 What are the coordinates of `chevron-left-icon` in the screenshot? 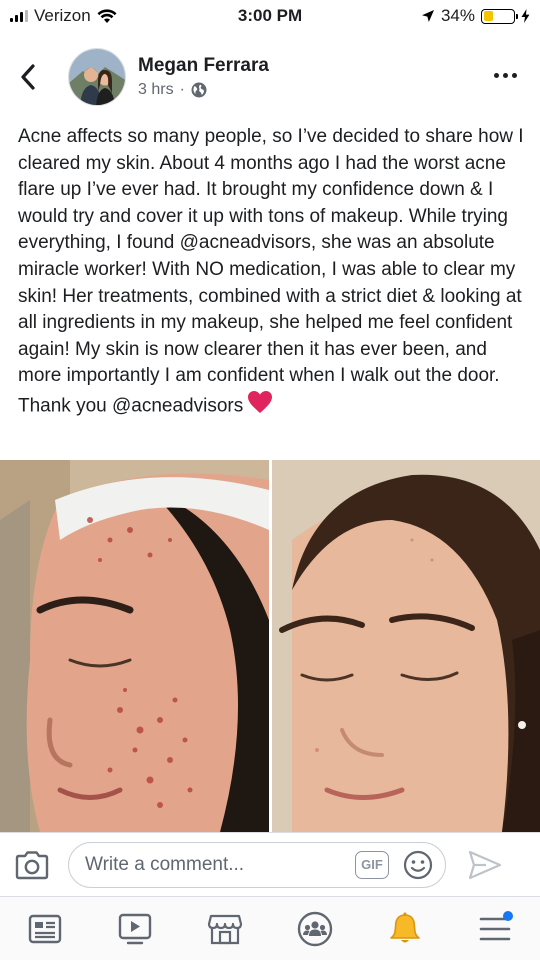 It's located at (28, 77).